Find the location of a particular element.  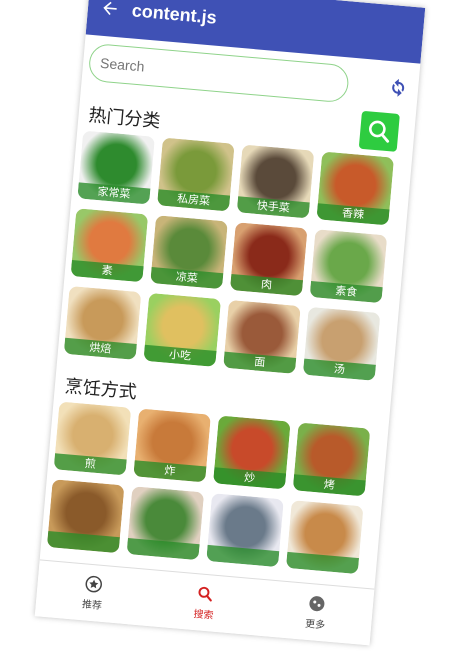

search-input is located at coordinates (190, 70).